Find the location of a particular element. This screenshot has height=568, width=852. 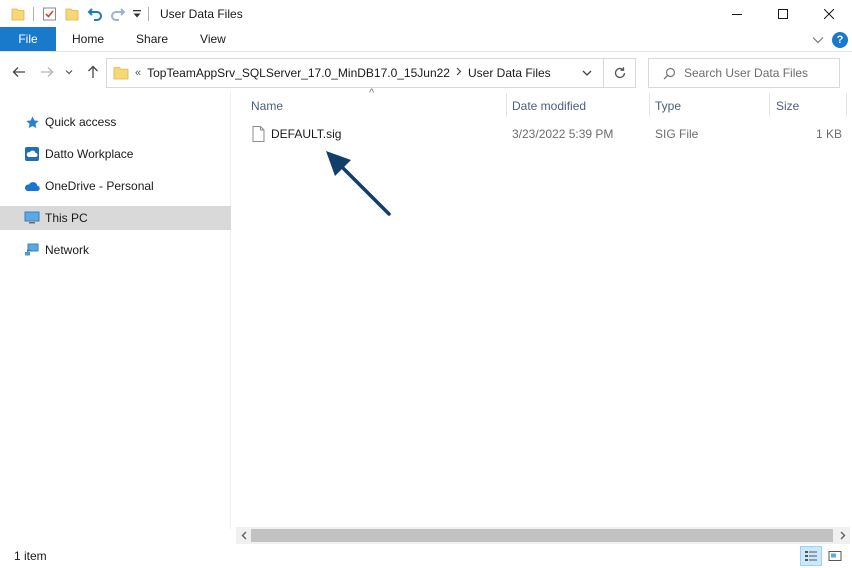

item-count: 1 item is located at coordinates (30, 556).